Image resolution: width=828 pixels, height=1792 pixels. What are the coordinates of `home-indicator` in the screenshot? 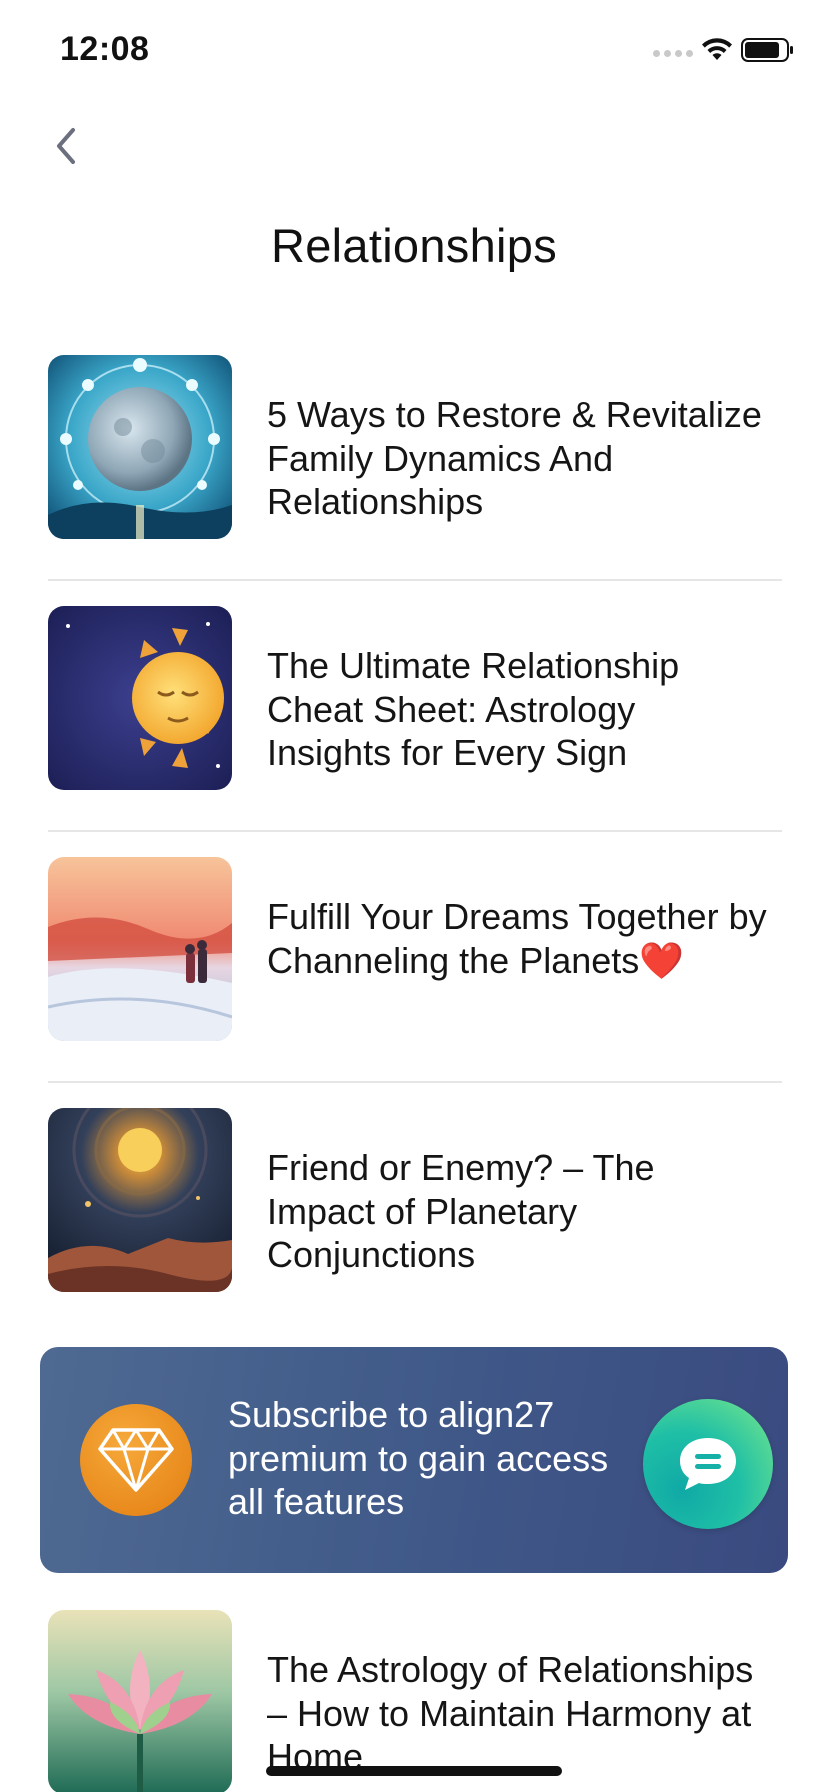 It's located at (414, 1771).